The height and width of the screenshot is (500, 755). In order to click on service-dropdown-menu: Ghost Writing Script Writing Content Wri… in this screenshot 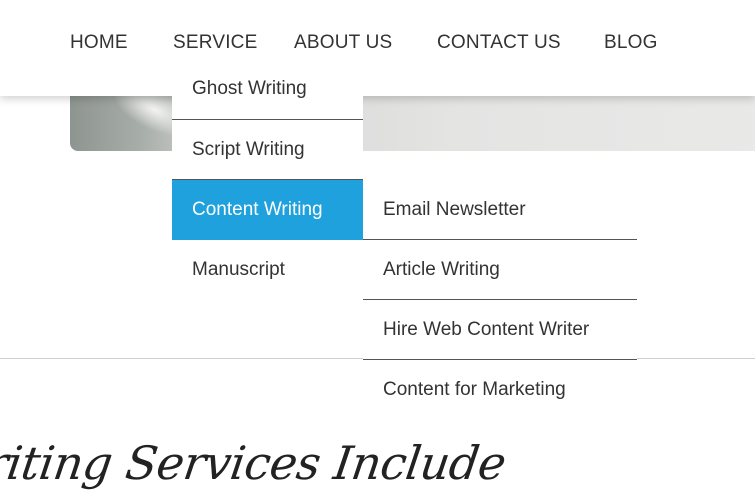, I will do `click(267, 180)`.